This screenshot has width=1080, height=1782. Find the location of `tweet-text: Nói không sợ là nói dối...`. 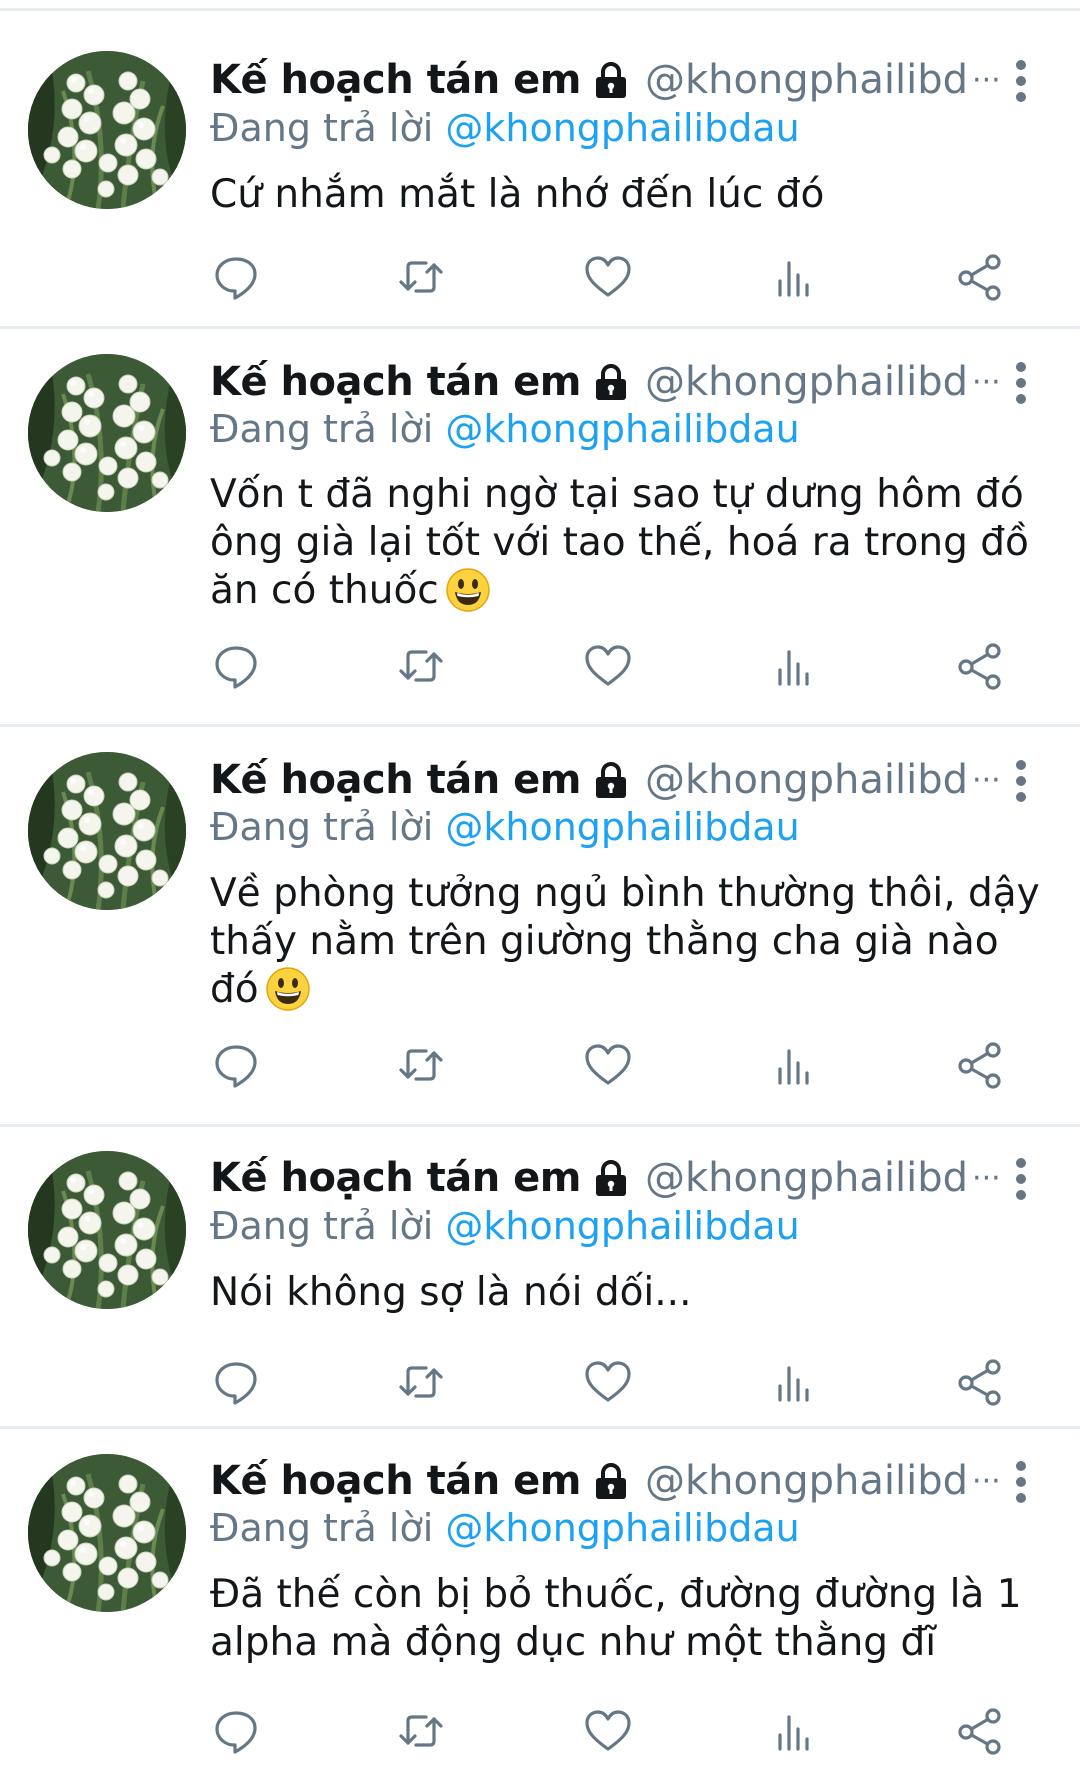

tweet-text: Nói không sợ là nói dối... is located at coordinates (625, 1293).